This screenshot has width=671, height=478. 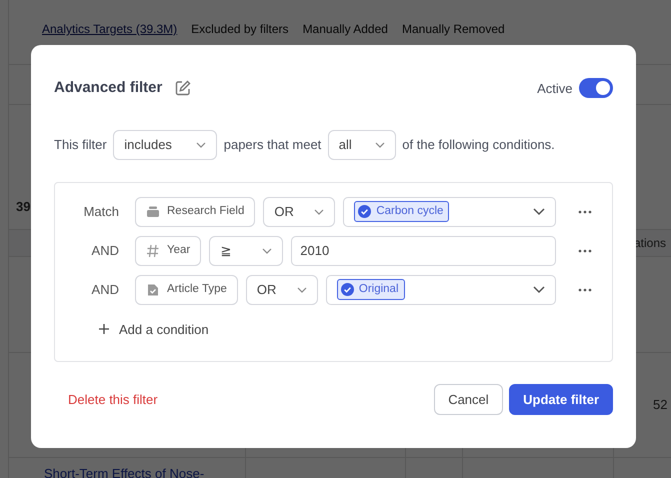 I want to click on dialog-title: Advanced filter, so click(x=108, y=88).